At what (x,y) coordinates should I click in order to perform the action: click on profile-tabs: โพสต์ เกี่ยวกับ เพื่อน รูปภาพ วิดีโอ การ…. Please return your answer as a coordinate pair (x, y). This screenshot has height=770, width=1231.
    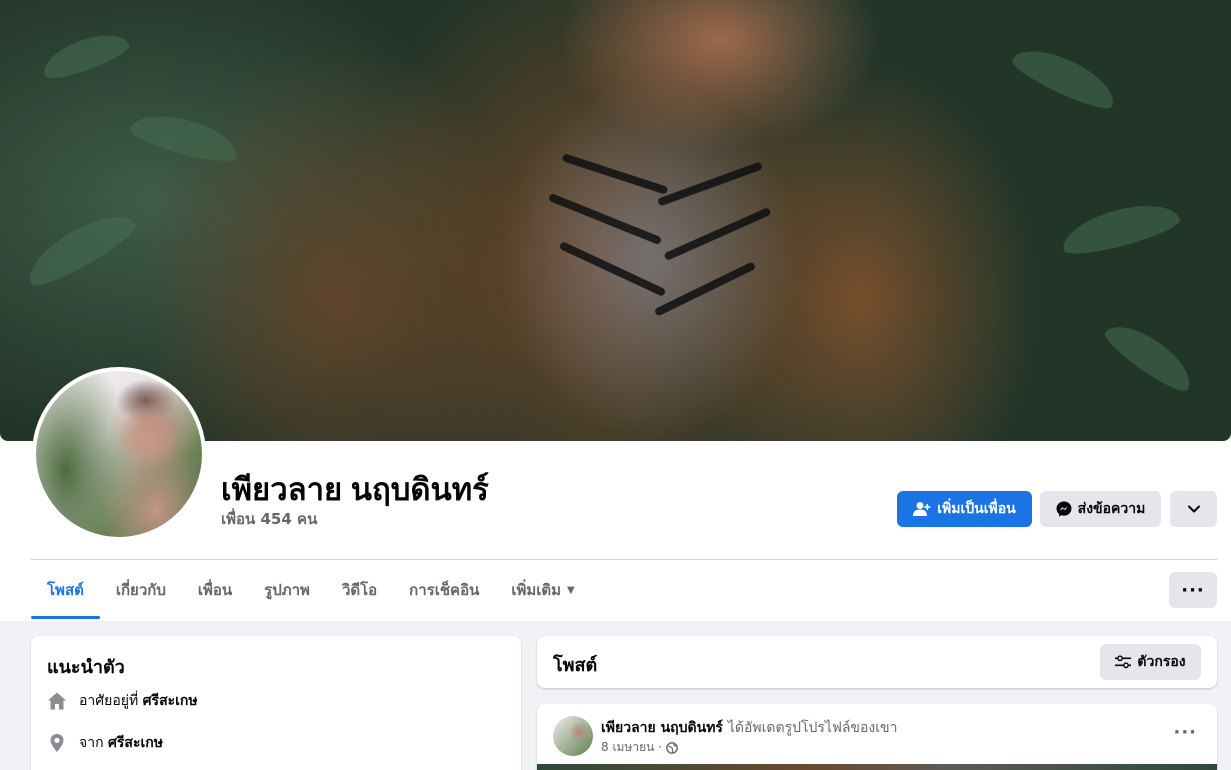
    Looking at the image, I should click on (311, 590).